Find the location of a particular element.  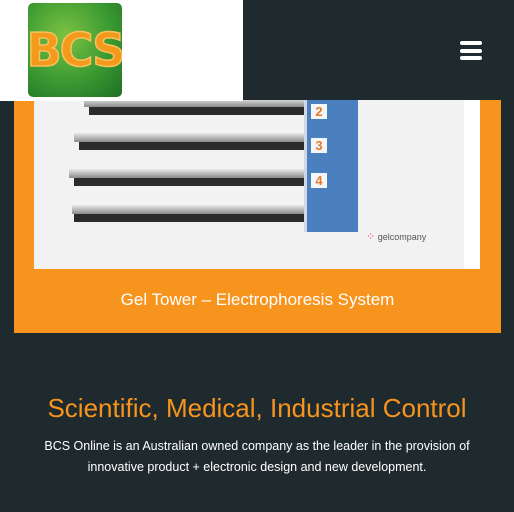

tower-cabinet: 2 3 4 is located at coordinates (331, 165).